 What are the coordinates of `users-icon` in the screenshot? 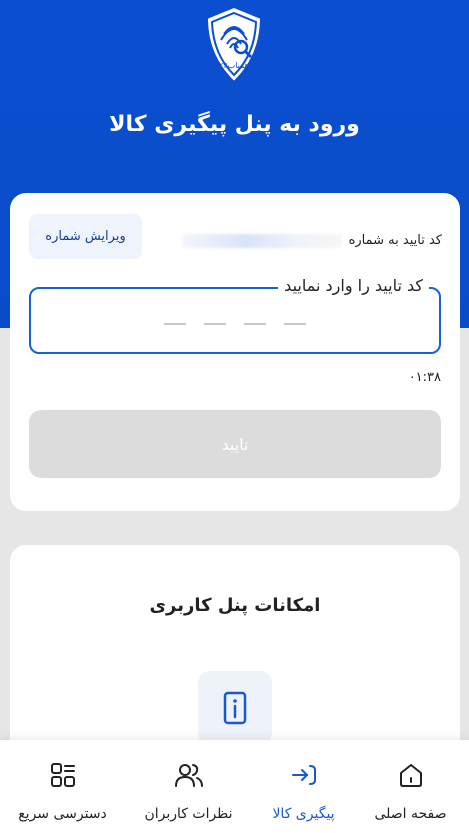 It's located at (188, 775).